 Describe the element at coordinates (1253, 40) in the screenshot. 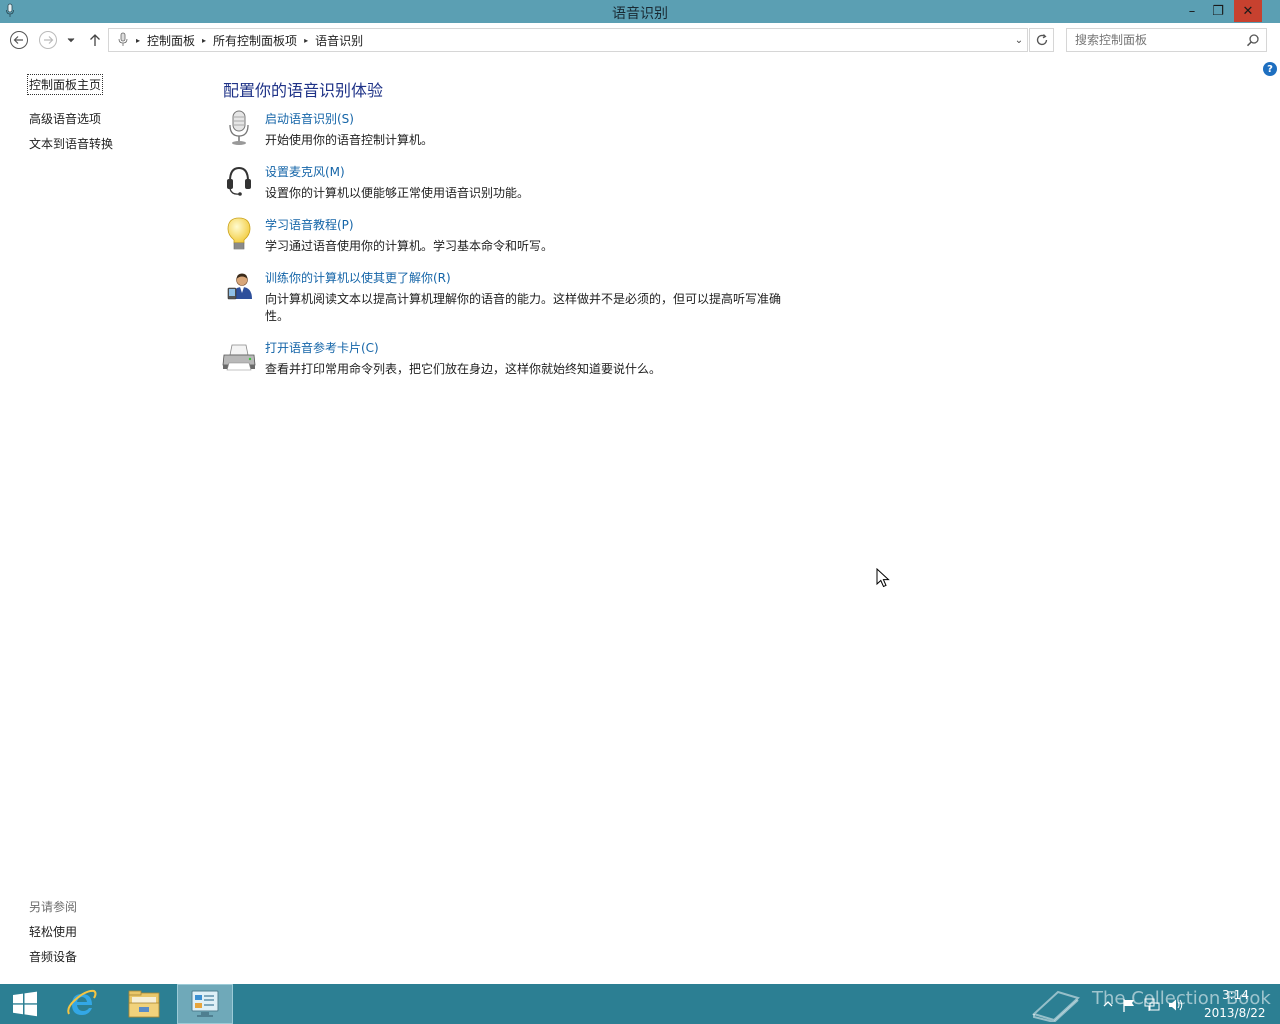

I see `search-icon` at that location.